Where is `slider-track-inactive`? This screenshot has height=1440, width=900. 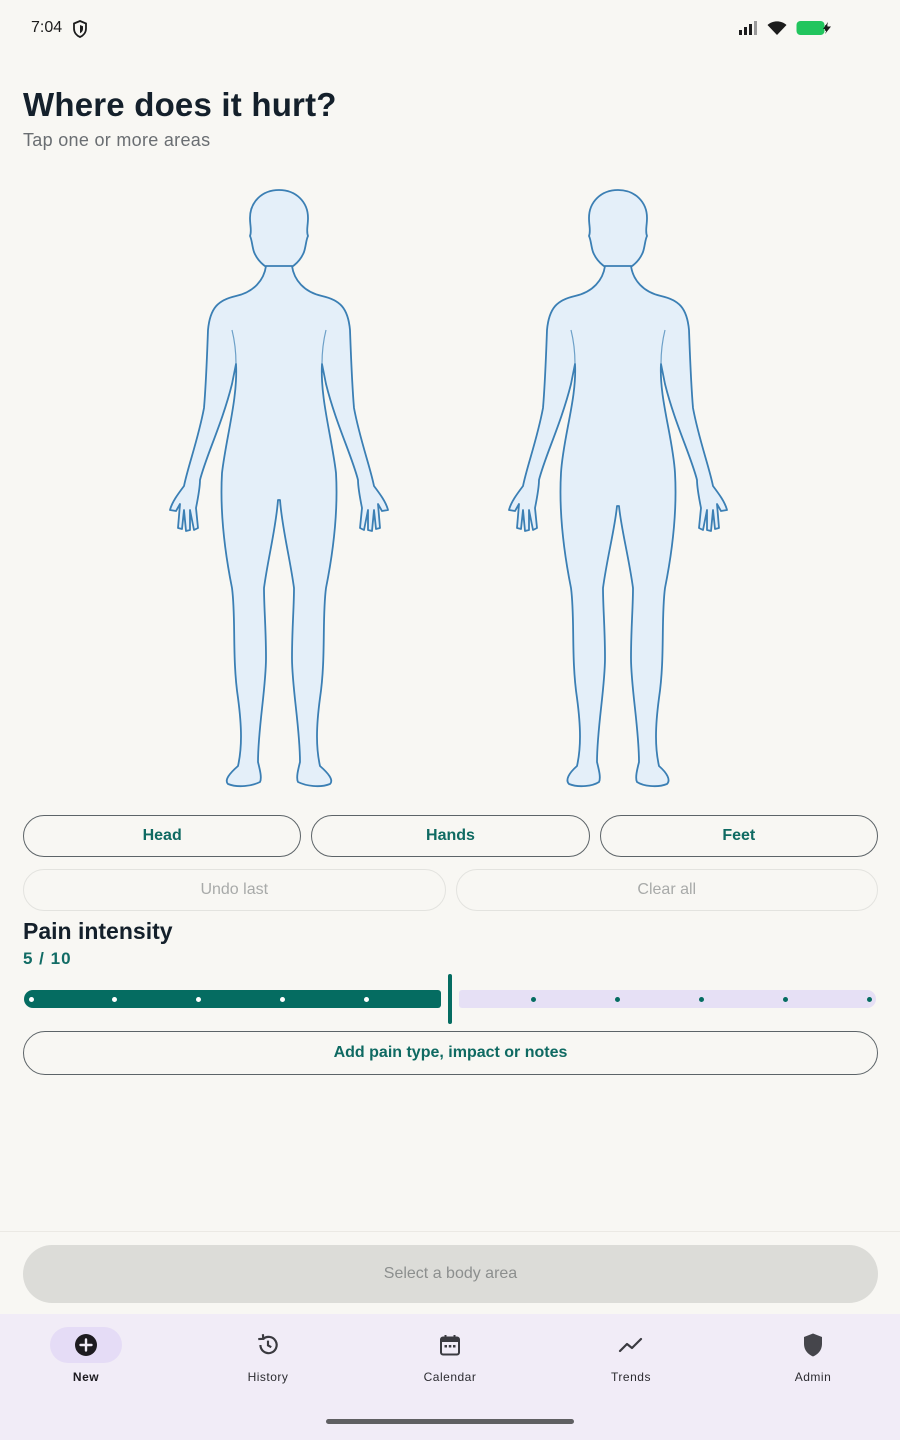
slider-track-inactive is located at coordinates (667, 999).